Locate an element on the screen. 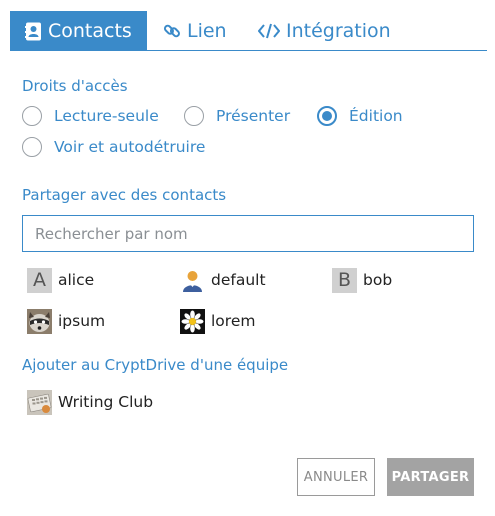 The image size is (495, 516). radio-view-once-label: Voir et autodétruire is located at coordinates (130, 147).